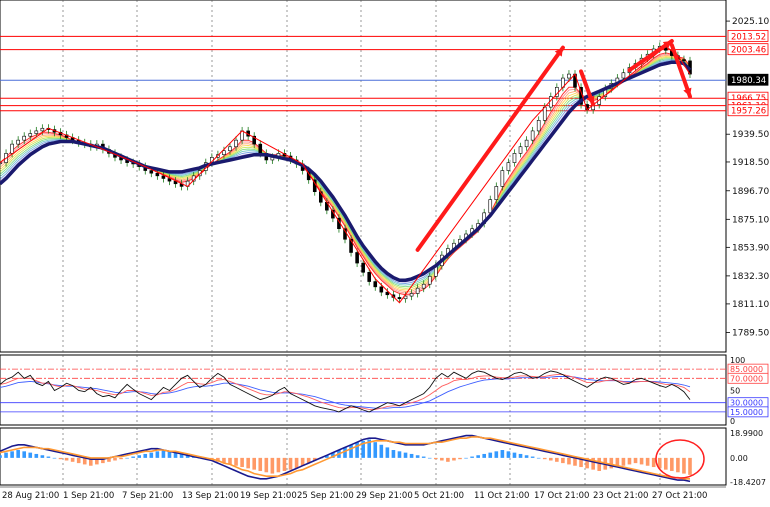  I want to click on time-label-3: 13 Sep 21:00, so click(210, 496).